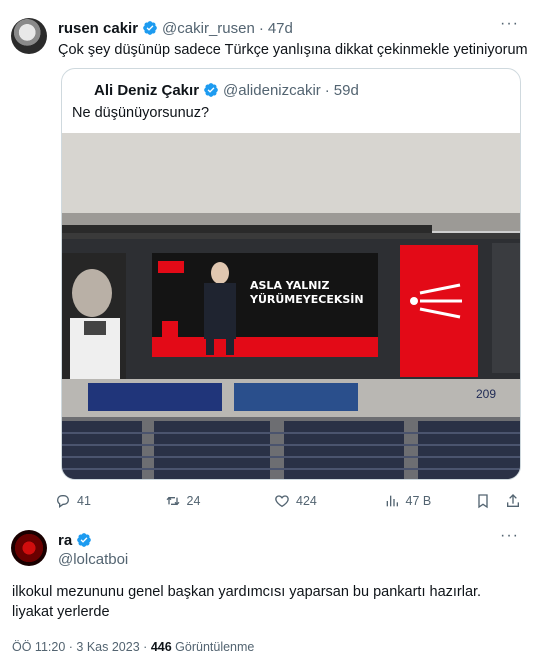  I want to click on banner-slogan-line1: ASLA YALNIZ, so click(290, 285).